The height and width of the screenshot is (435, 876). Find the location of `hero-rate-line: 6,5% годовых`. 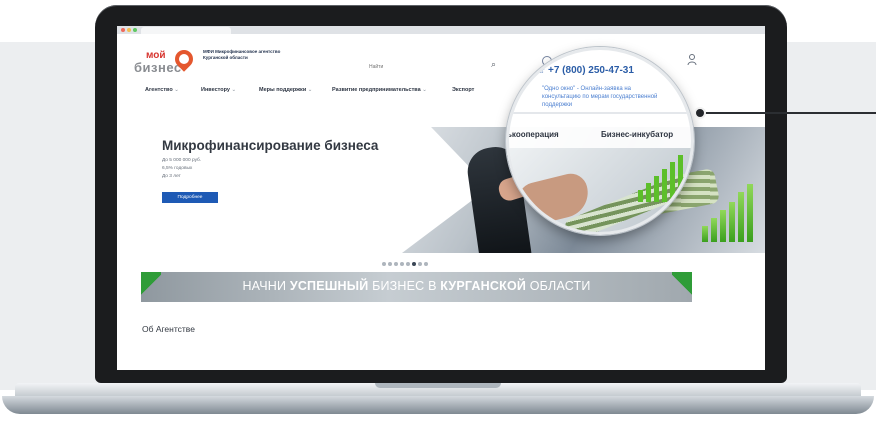

hero-rate-line: 6,5% годовых is located at coordinates (177, 168).